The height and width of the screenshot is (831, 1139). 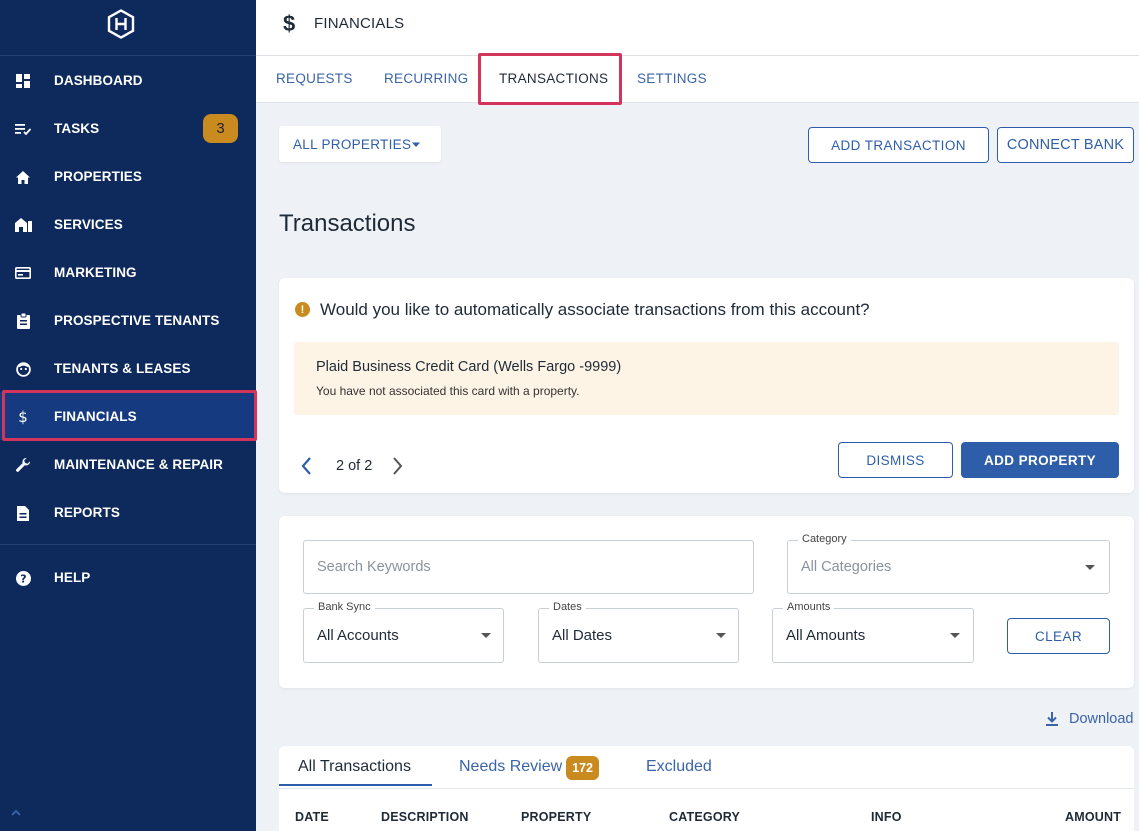 What do you see at coordinates (23, 225) in the screenshot?
I see `services-icon` at bounding box center [23, 225].